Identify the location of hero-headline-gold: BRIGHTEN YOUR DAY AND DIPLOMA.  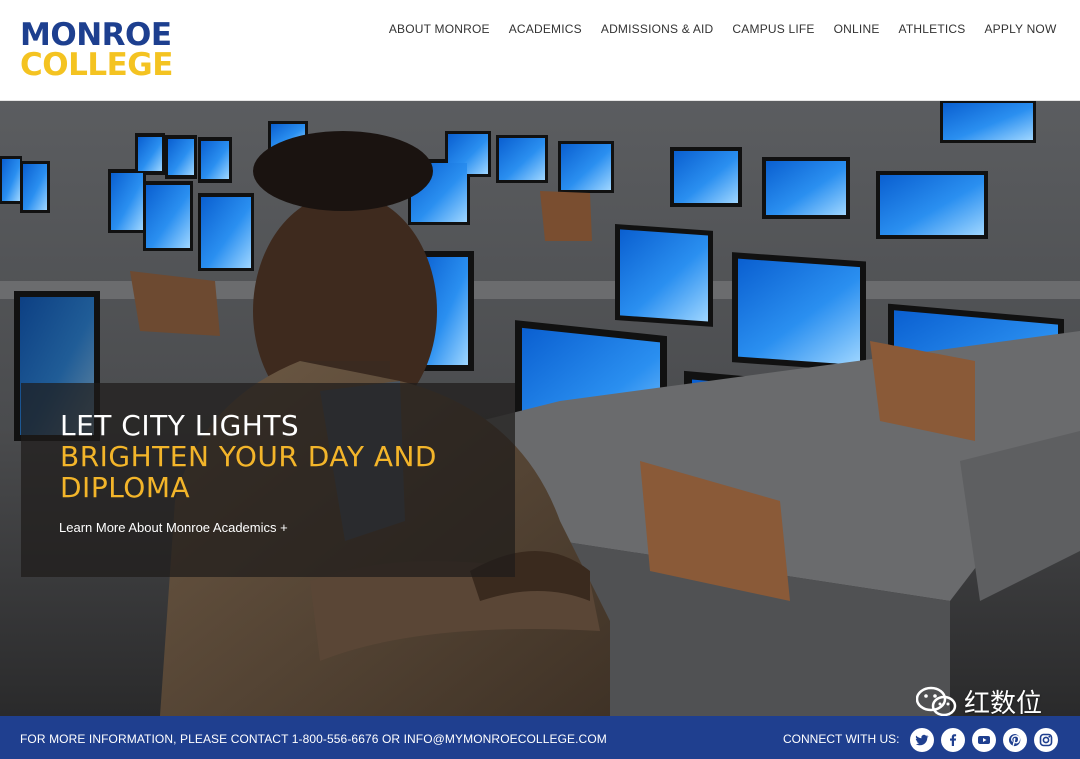
(248, 472).